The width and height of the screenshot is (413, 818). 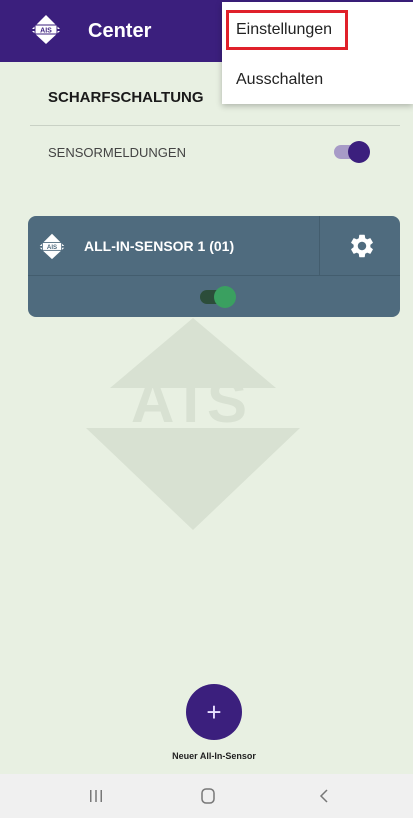 I want to click on sensormeldungen-label: SENSORMELDUNGEN, so click(x=117, y=152).